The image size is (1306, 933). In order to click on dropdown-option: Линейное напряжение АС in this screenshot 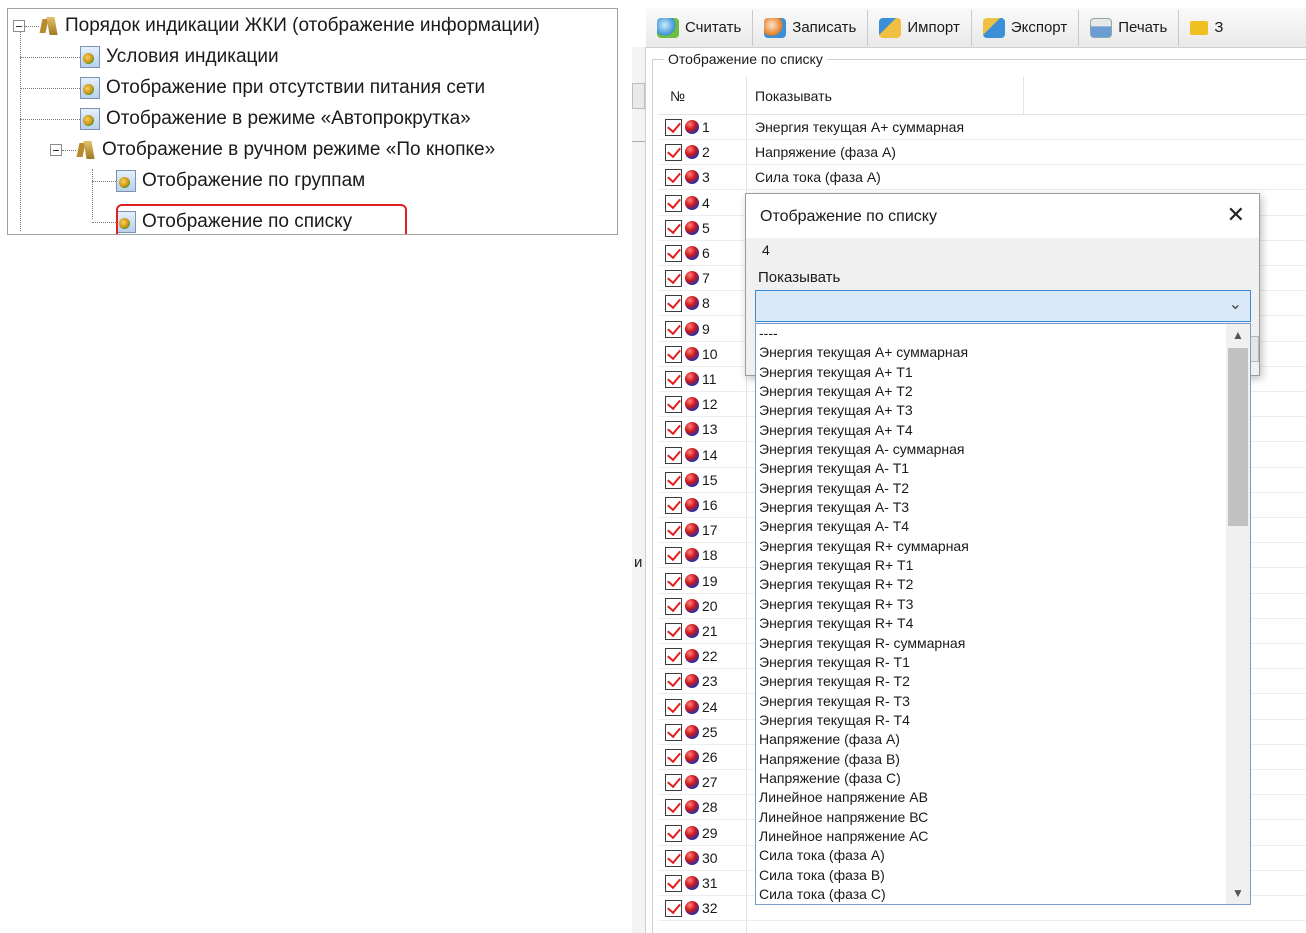, I will do `click(991, 836)`.